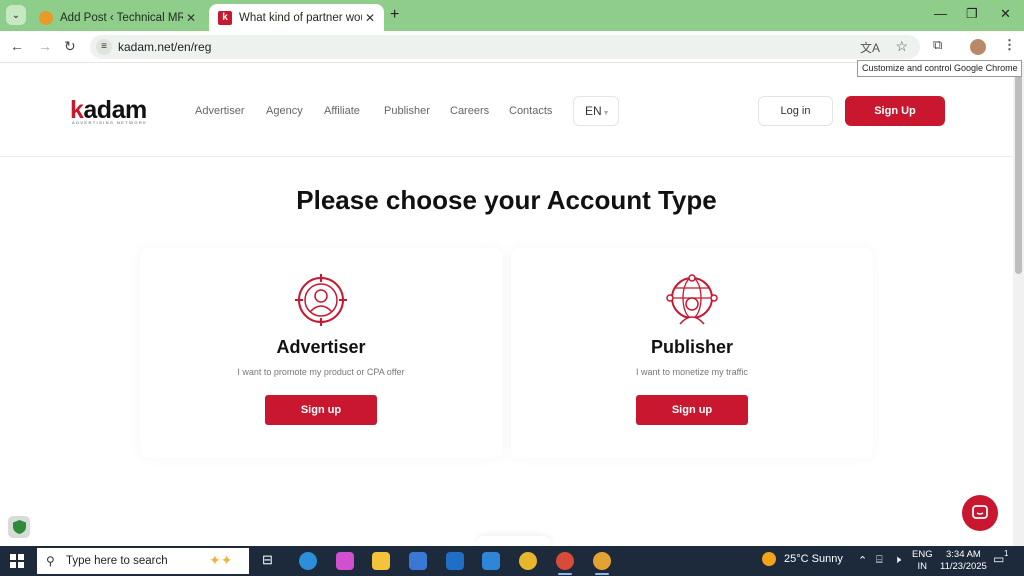  What do you see at coordinates (922, 561) in the screenshot?
I see `language-indicator: ENG IN` at bounding box center [922, 561].